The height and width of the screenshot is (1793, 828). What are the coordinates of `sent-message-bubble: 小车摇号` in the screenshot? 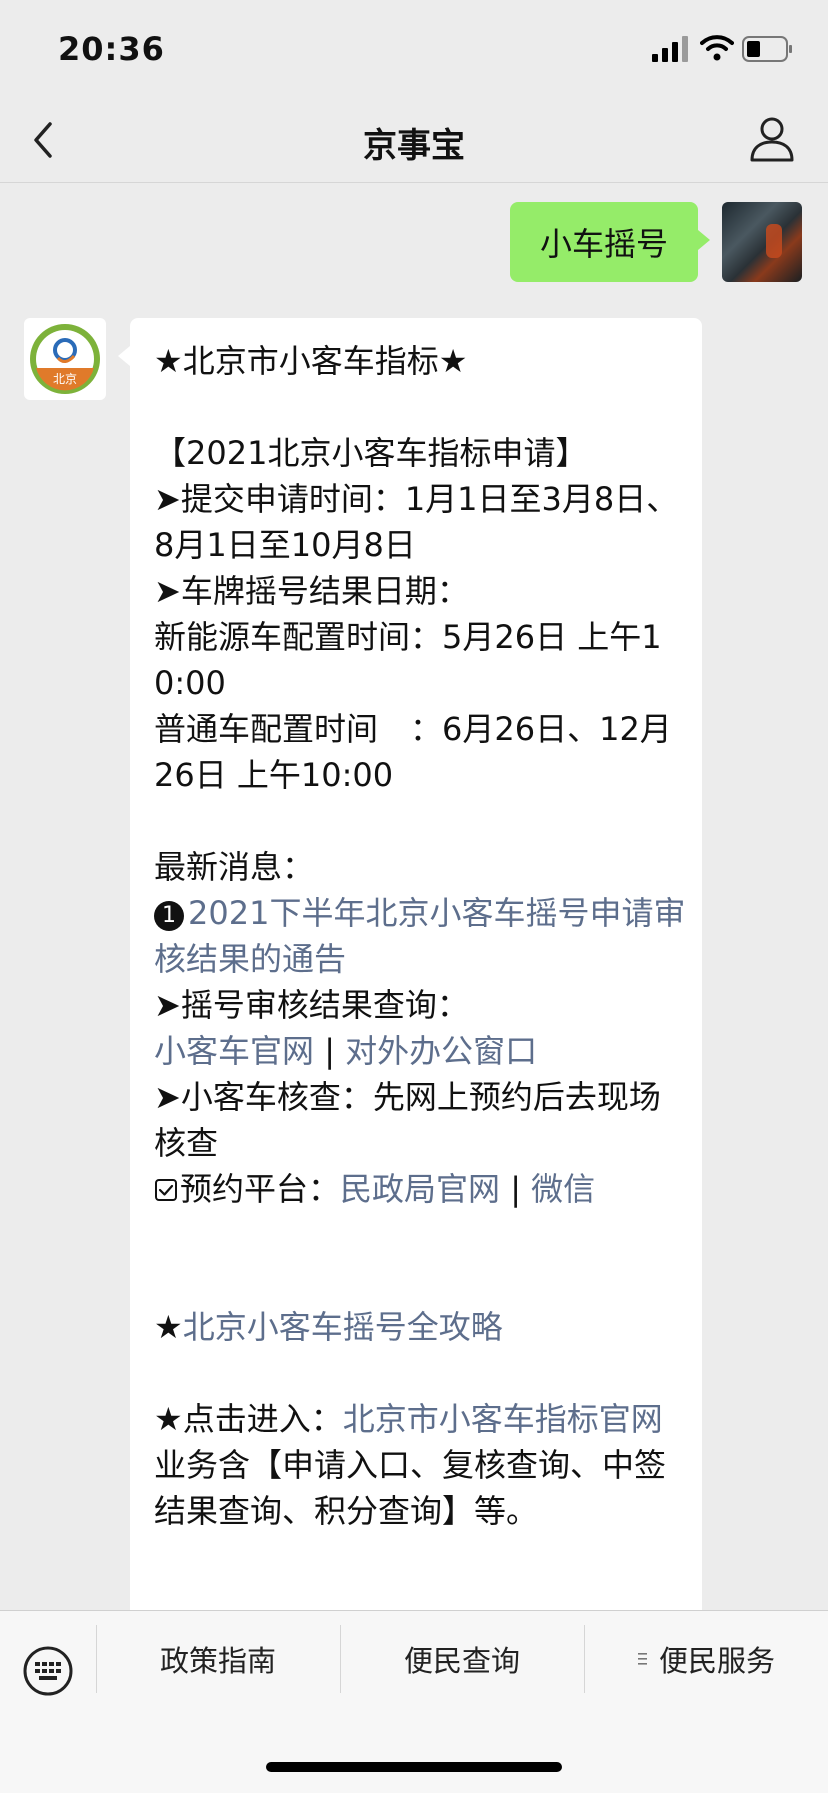 It's located at (610, 242).